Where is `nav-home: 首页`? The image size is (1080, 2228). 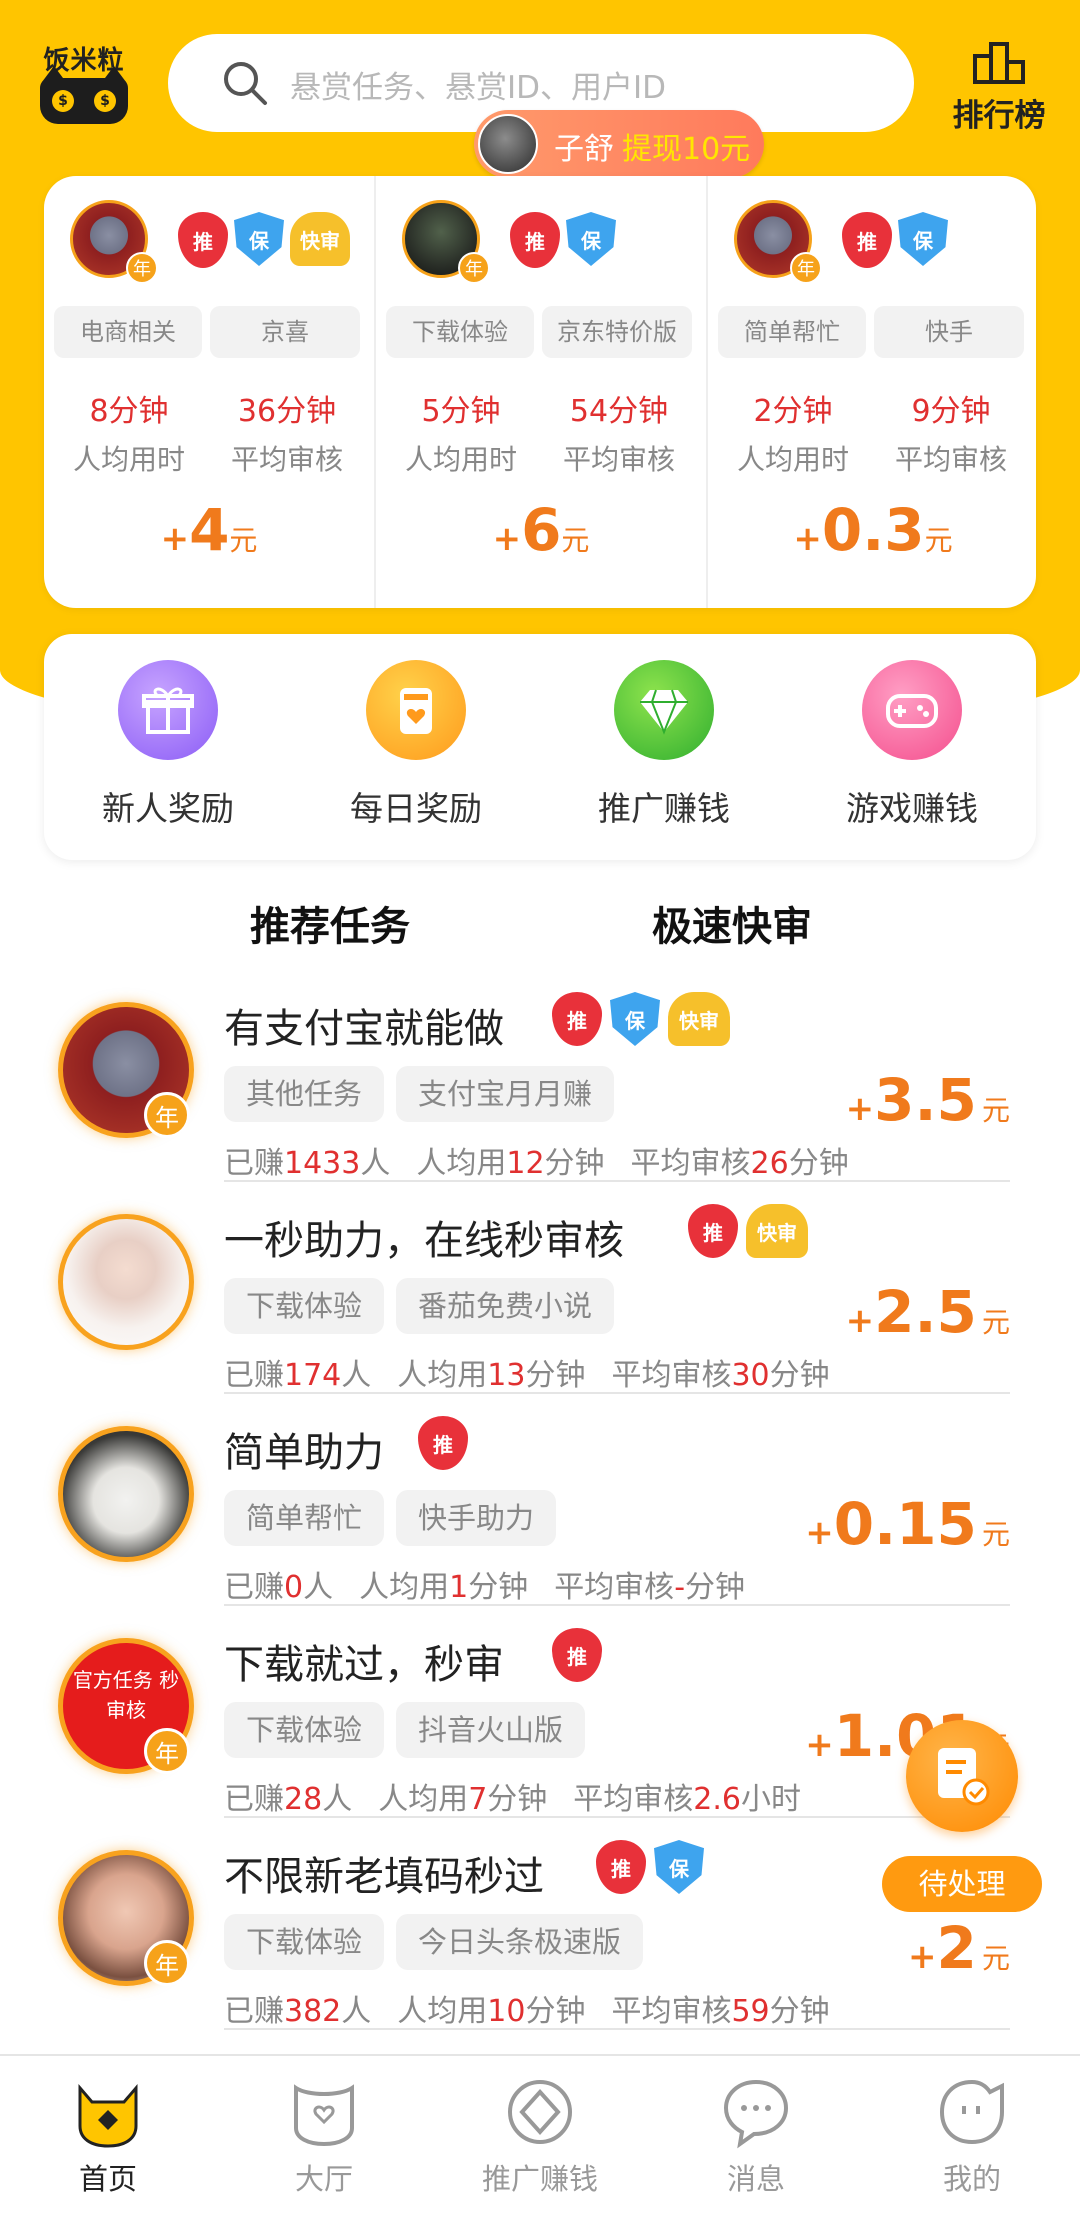
nav-home: 首页 is located at coordinates (108, 2136).